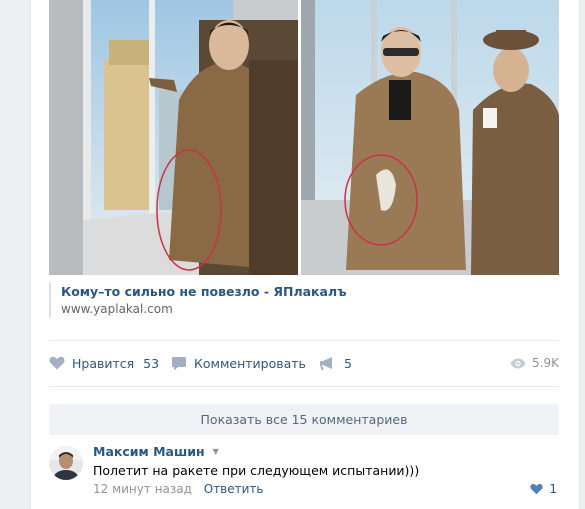  What do you see at coordinates (234, 489) in the screenshot?
I see `reply-link: Ответить` at bounding box center [234, 489].